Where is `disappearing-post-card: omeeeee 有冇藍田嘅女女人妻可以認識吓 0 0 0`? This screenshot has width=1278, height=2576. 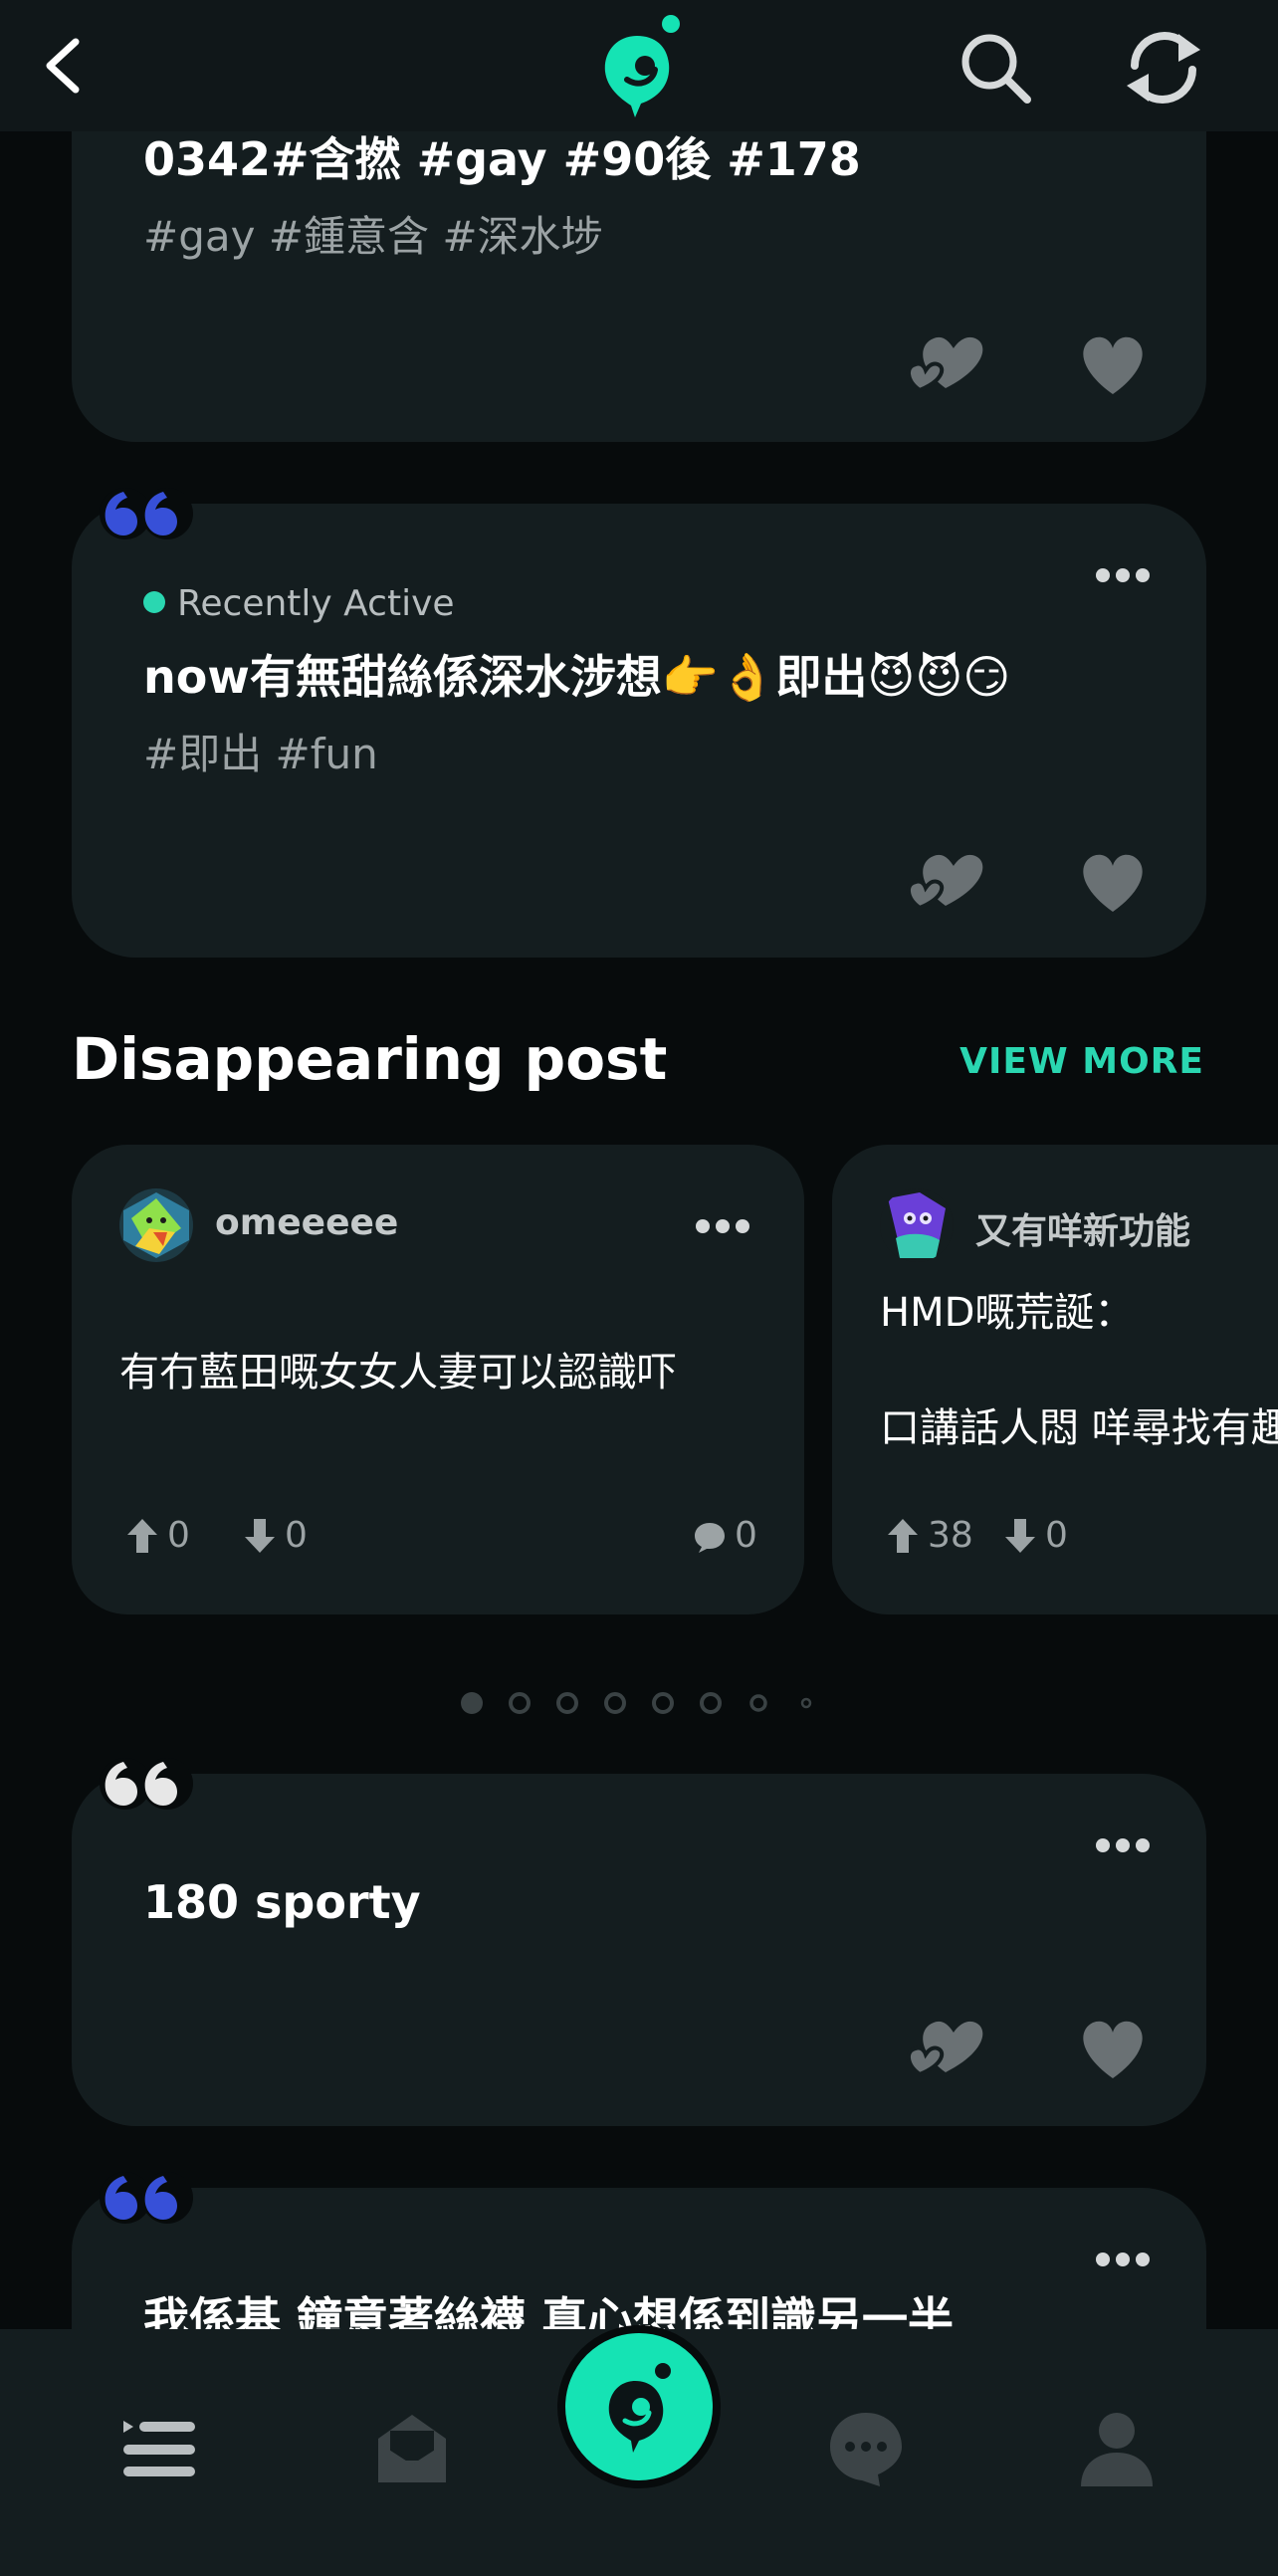
disappearing-post-card: omeeeee 有冇藍田嘅女女人妻可以認識吓 0 0 0 is located at coordinates (438, 1379).